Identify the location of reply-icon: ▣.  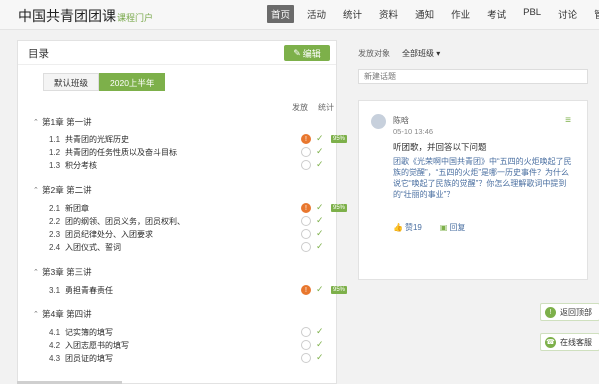
(443, 227).